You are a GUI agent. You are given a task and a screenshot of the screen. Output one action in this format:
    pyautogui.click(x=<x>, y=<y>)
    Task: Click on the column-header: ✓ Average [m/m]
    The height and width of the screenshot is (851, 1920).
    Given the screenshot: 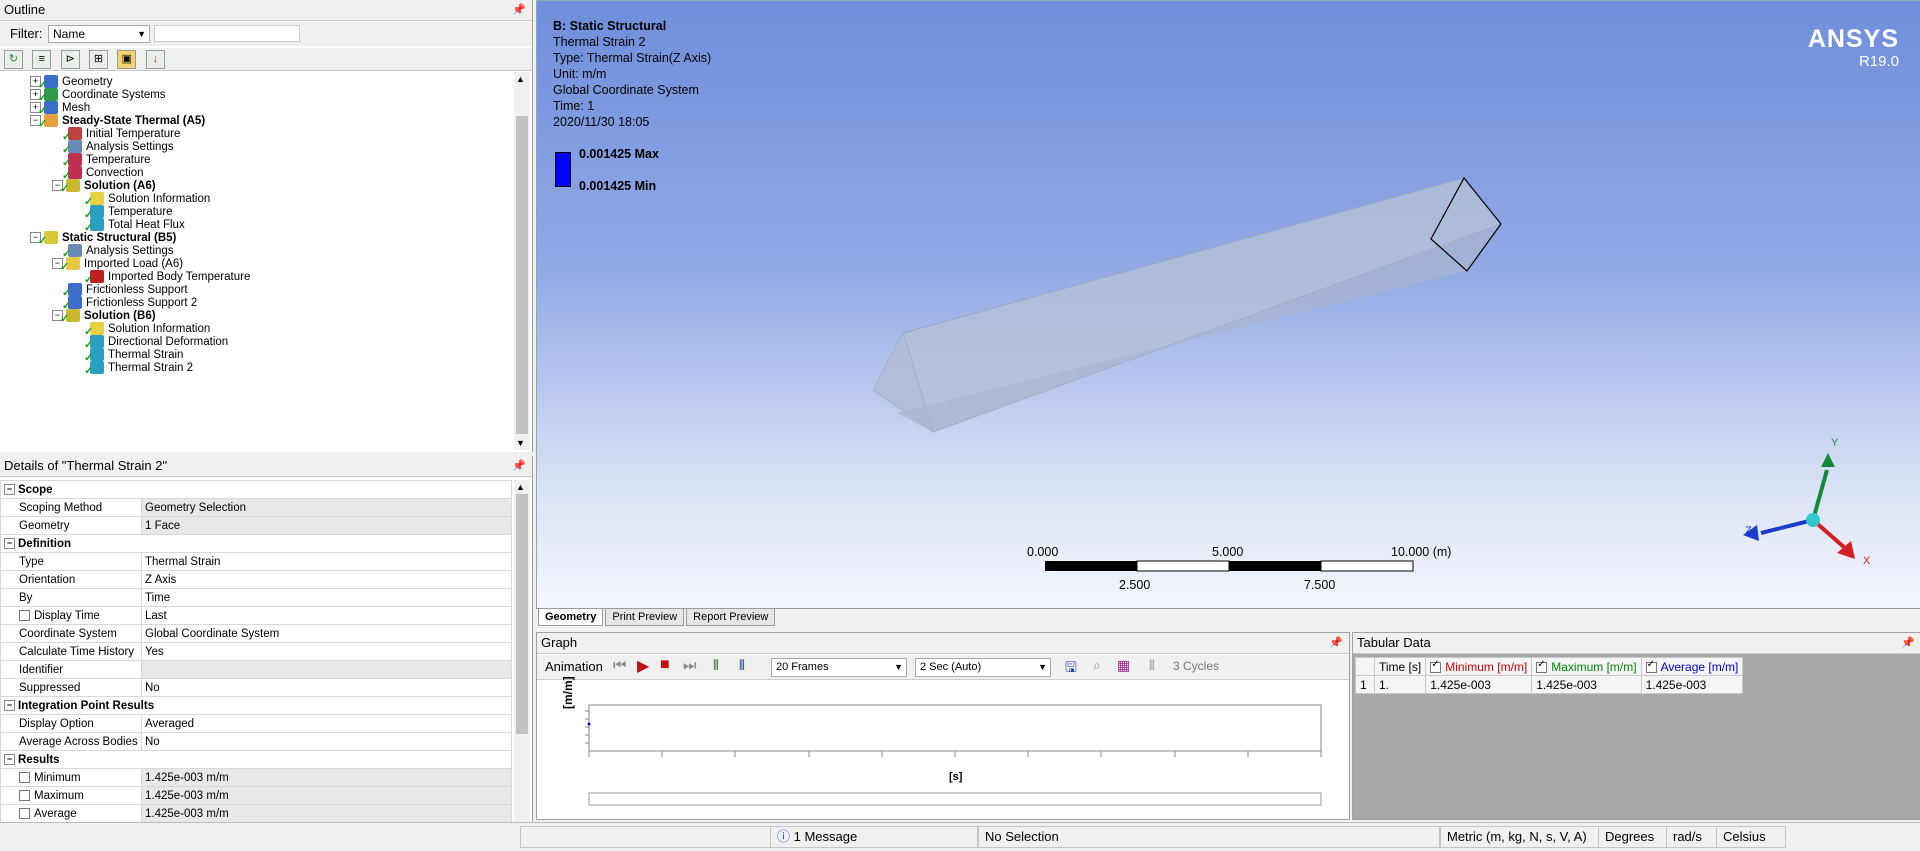 What is the action you would take?
    pyautogui.click(x=1692, y=666)
    